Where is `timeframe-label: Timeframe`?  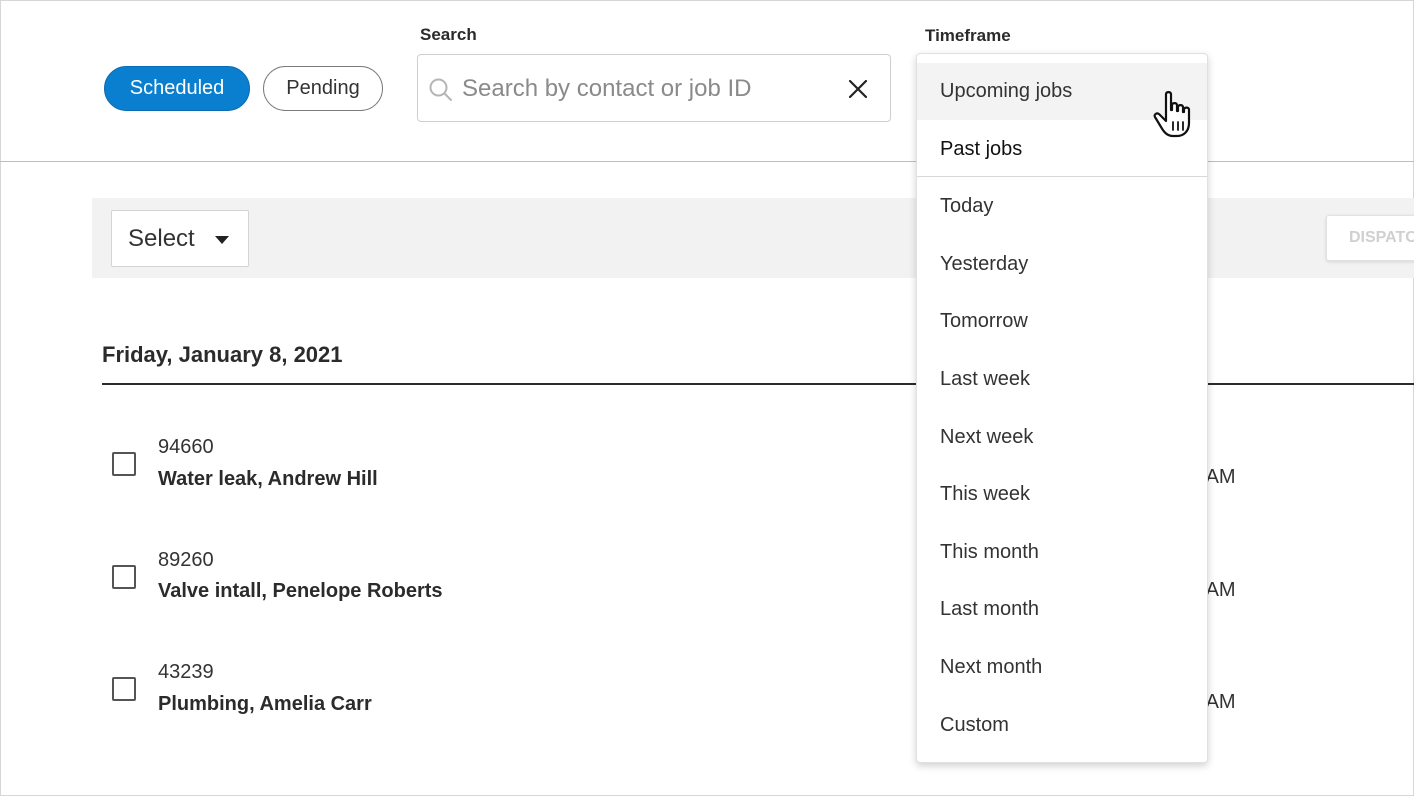 timeframe-label: Timeframe is located at coordinates (968, 35).